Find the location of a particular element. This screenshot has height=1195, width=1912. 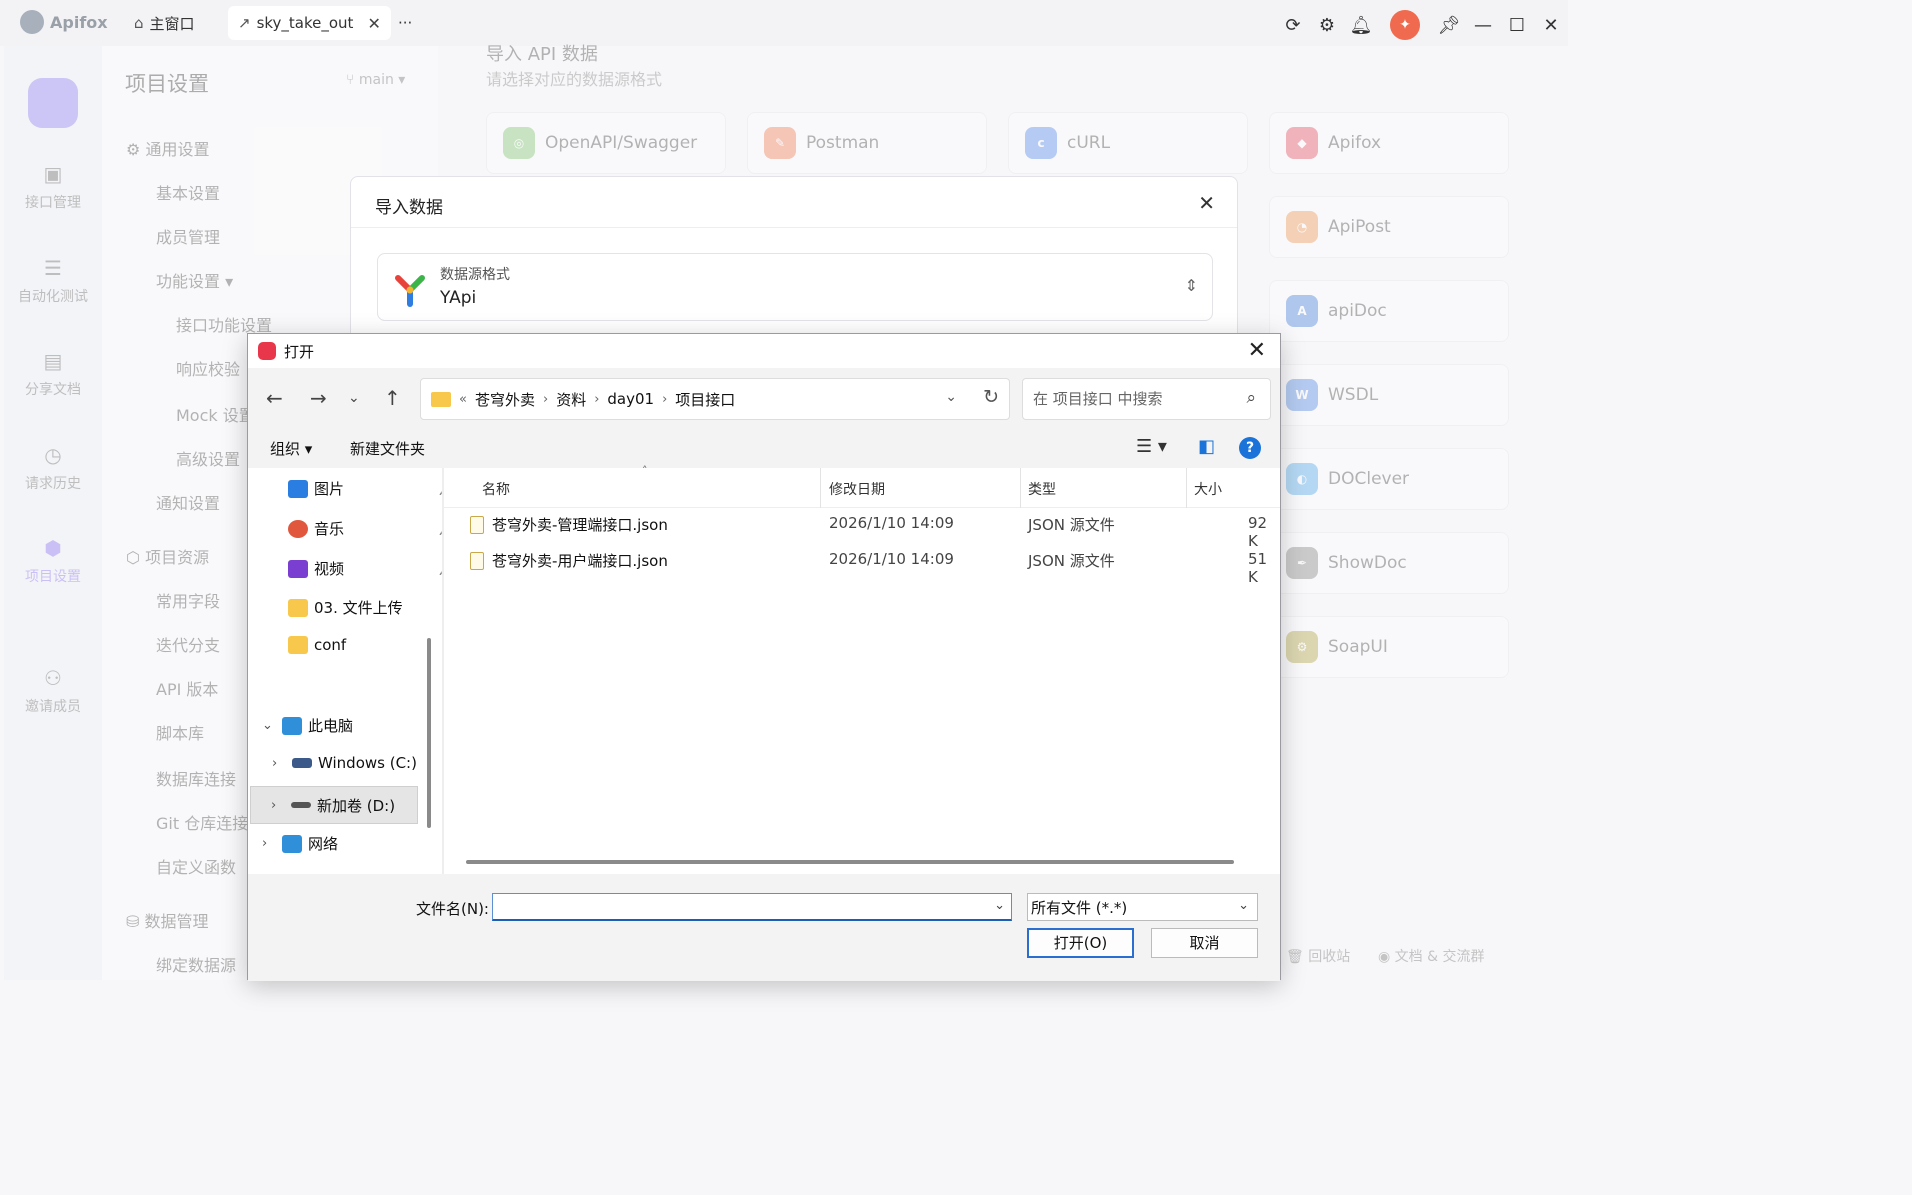

nav-bind-datasource: 绑定数据源 is located at coordinates (196, 964).